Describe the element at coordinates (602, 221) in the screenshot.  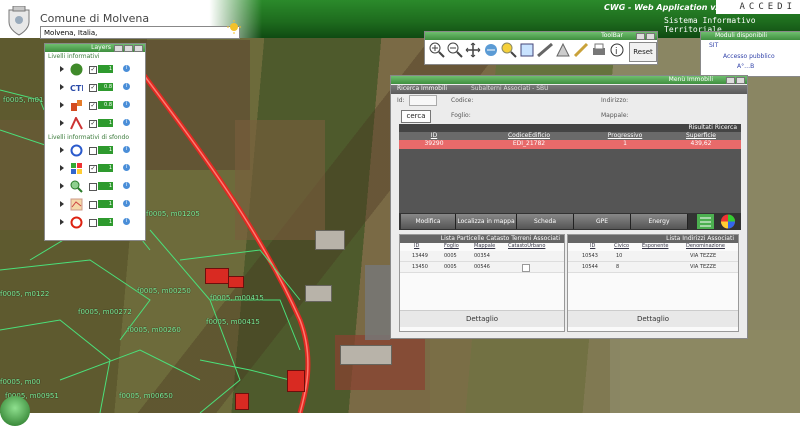
I see `gpe-button: GPE` at that location.